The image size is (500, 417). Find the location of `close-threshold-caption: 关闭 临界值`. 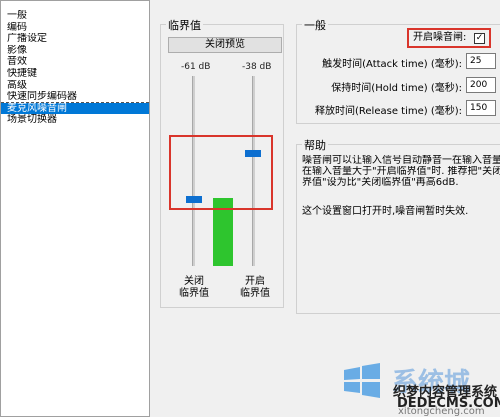

close-threshold-caption: 关闭 临界值 is located at coordinates (194, 287).